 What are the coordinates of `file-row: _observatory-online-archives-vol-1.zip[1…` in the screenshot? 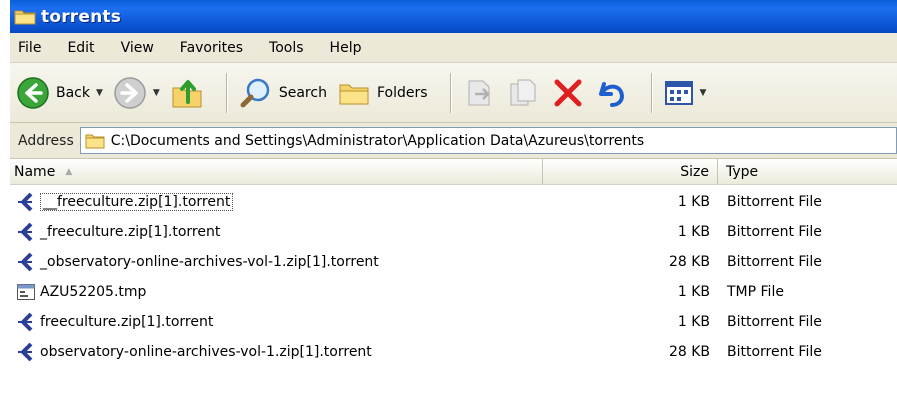 It's located at (453, 262).